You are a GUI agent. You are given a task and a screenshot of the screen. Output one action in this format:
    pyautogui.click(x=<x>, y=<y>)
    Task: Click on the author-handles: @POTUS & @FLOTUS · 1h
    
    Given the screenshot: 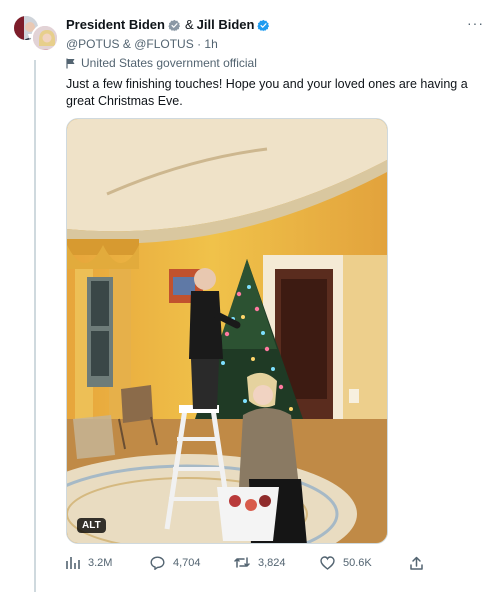 What is the action you would take?
    pyautogui.click(x=275, y=44)
    